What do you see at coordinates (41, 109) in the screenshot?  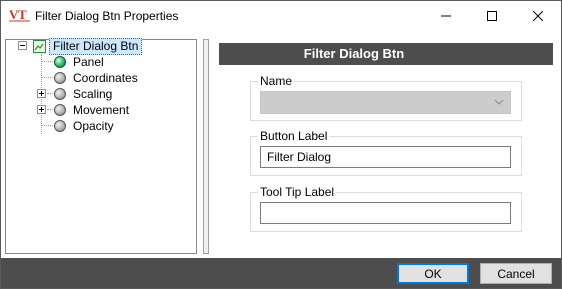 I see `tree-expand-toggle-movement` at bounding box center [41, 109].